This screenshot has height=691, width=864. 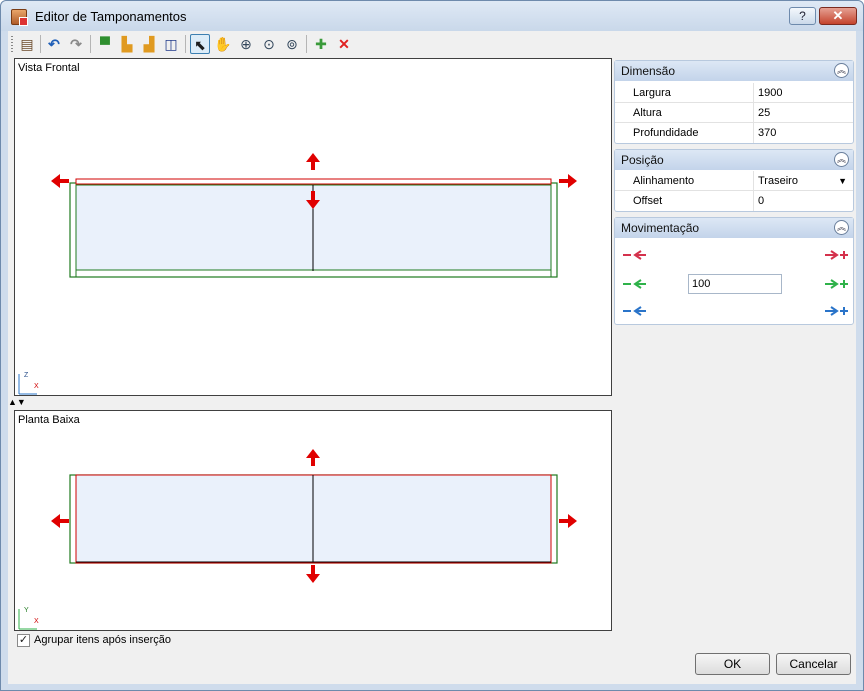 I want to click on align-left-icon: ▙, so click(x=127, y=44).